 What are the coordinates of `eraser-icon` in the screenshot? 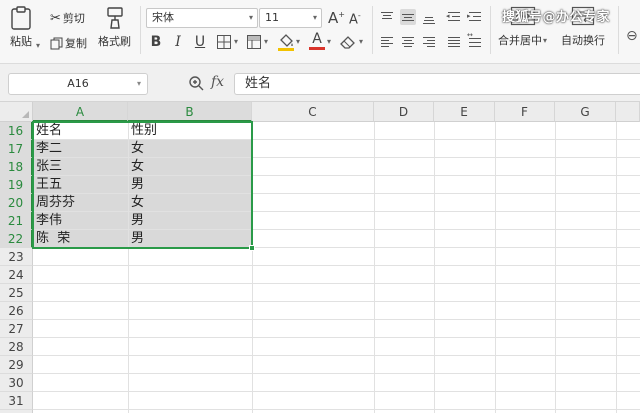 It's located at (347, 42).